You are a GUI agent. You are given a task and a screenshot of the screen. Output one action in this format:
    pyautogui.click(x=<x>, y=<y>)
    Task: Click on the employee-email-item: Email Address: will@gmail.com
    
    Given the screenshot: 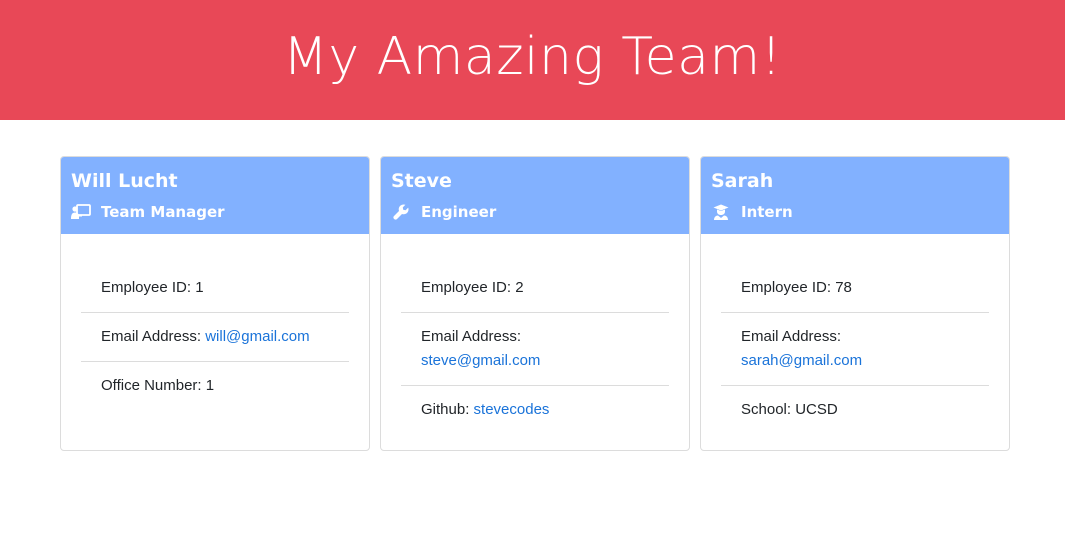 What is the action you would take?
    pyautogui.click(x=215, y=337)
    